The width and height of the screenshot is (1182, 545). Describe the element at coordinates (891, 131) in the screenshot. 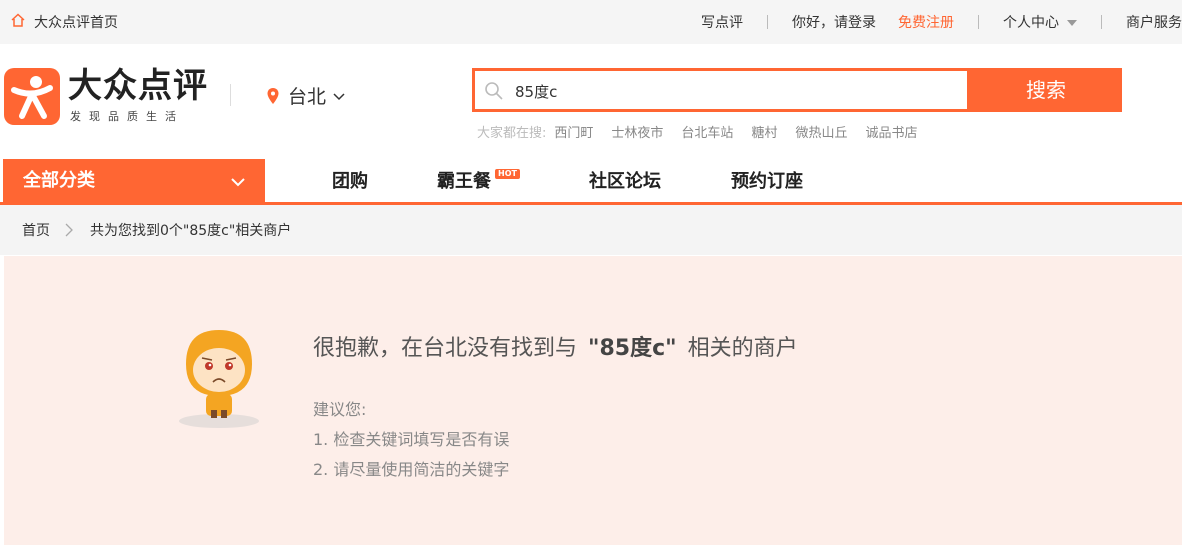

I see `hot-keyword: 诚品书店` at that location.